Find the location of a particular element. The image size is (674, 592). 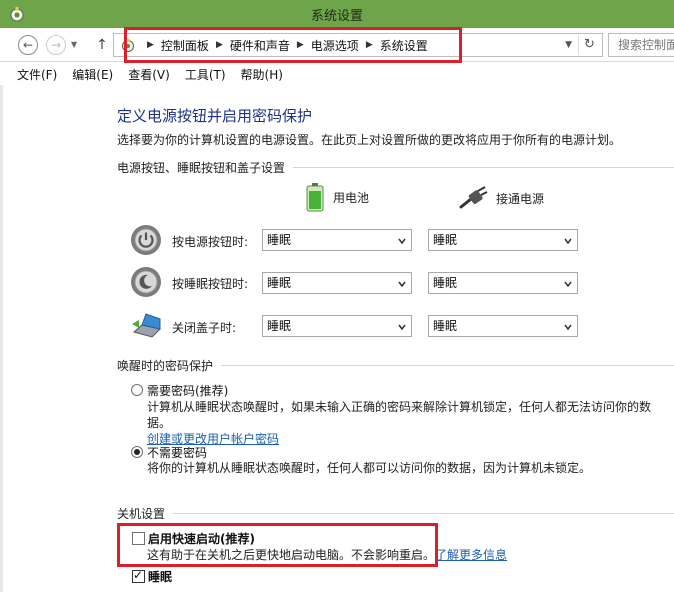

section-label: 唤醒时的密码保护 is located at coordinates (165, 365).